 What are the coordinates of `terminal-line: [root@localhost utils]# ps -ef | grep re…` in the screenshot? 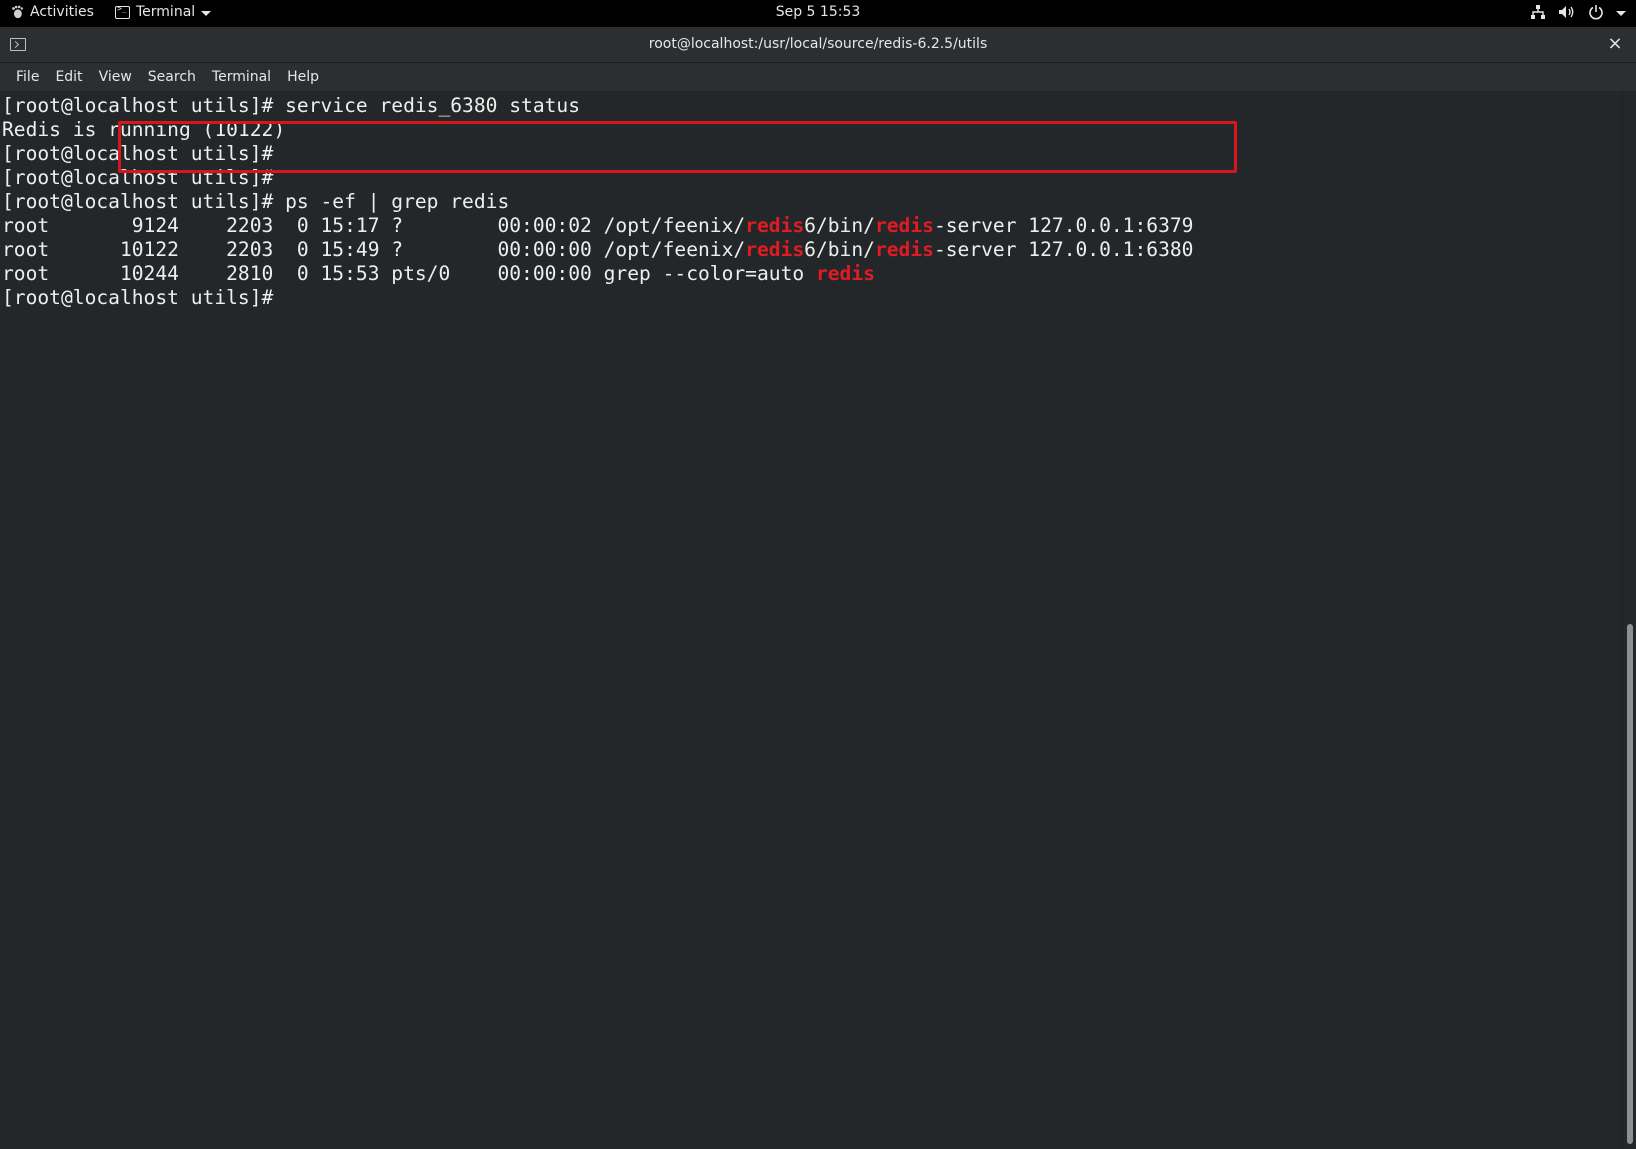 It's located at (812, 202).